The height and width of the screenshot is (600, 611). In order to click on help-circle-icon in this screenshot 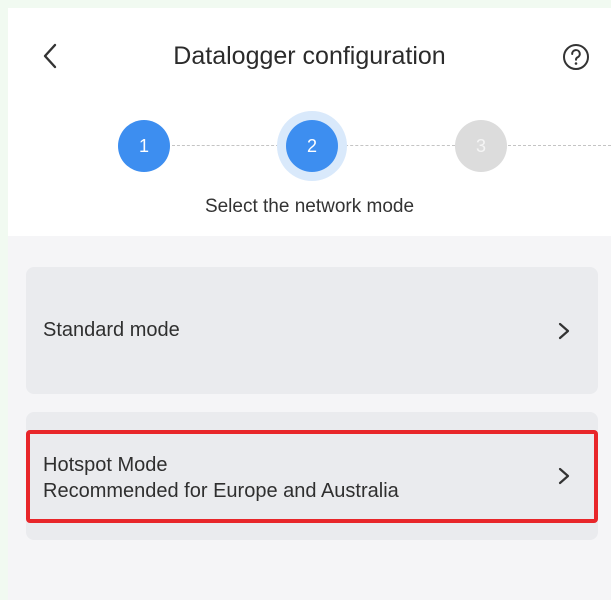, I will do `click(576, 57)`.